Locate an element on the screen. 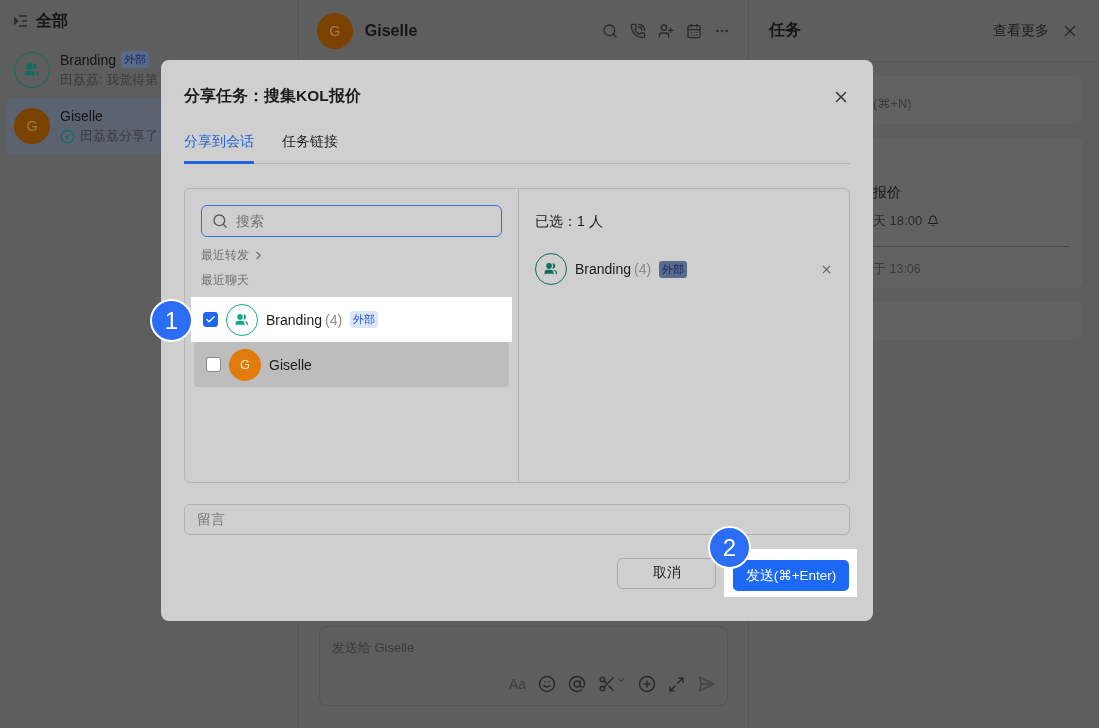  send-button: 发送(⌘+Enter) is located at coordinates (791, 575).